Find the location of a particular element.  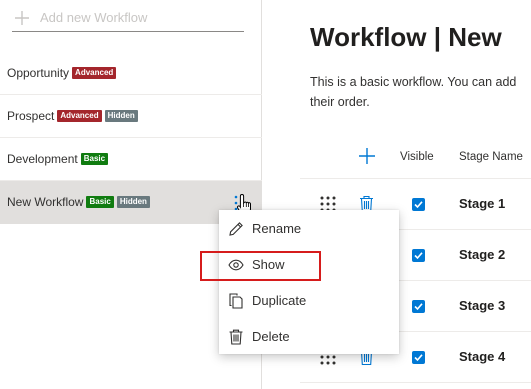

workflow-name: Prospect is located at coordinates (31, 116).